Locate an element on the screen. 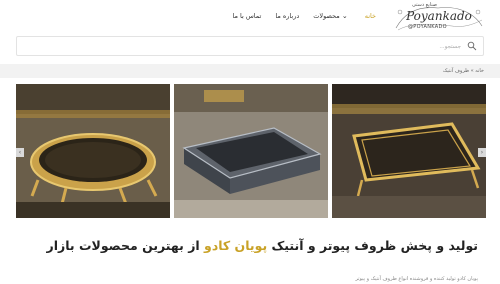 This screenshot has height=284, width=500. main-nav: خانه محصولات ⌄ درباره ما تماس با ما is located at coordinates (304, 16).